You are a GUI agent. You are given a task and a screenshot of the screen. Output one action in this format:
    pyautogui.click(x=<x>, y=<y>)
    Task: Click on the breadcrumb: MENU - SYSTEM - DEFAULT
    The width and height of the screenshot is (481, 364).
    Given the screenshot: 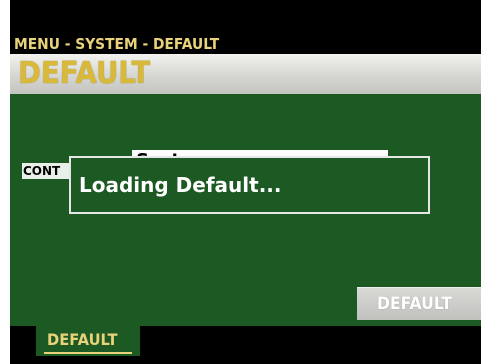 What is the action you would take?
    pyautogui.click(x=229, y=44)
    